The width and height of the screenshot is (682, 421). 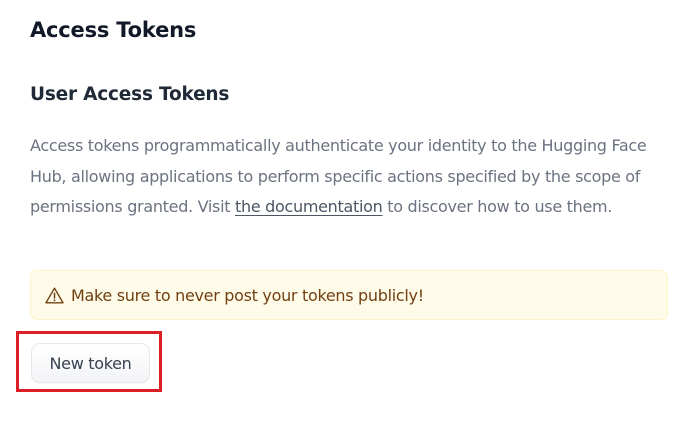 What do you see at coordinates (497, 206) in the screenshot?
I see `description-text-end: to discover how to use them.` at bounding box center [497, 206].